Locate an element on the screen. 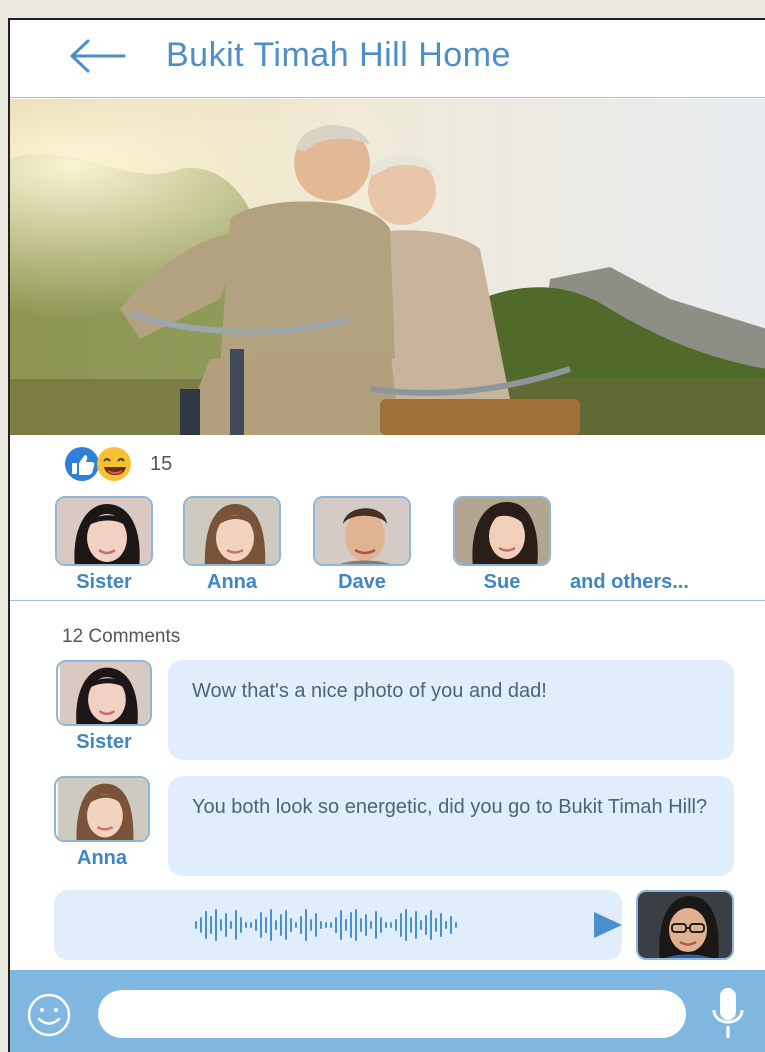  waveform-icon is located at coordinates (326, 925).